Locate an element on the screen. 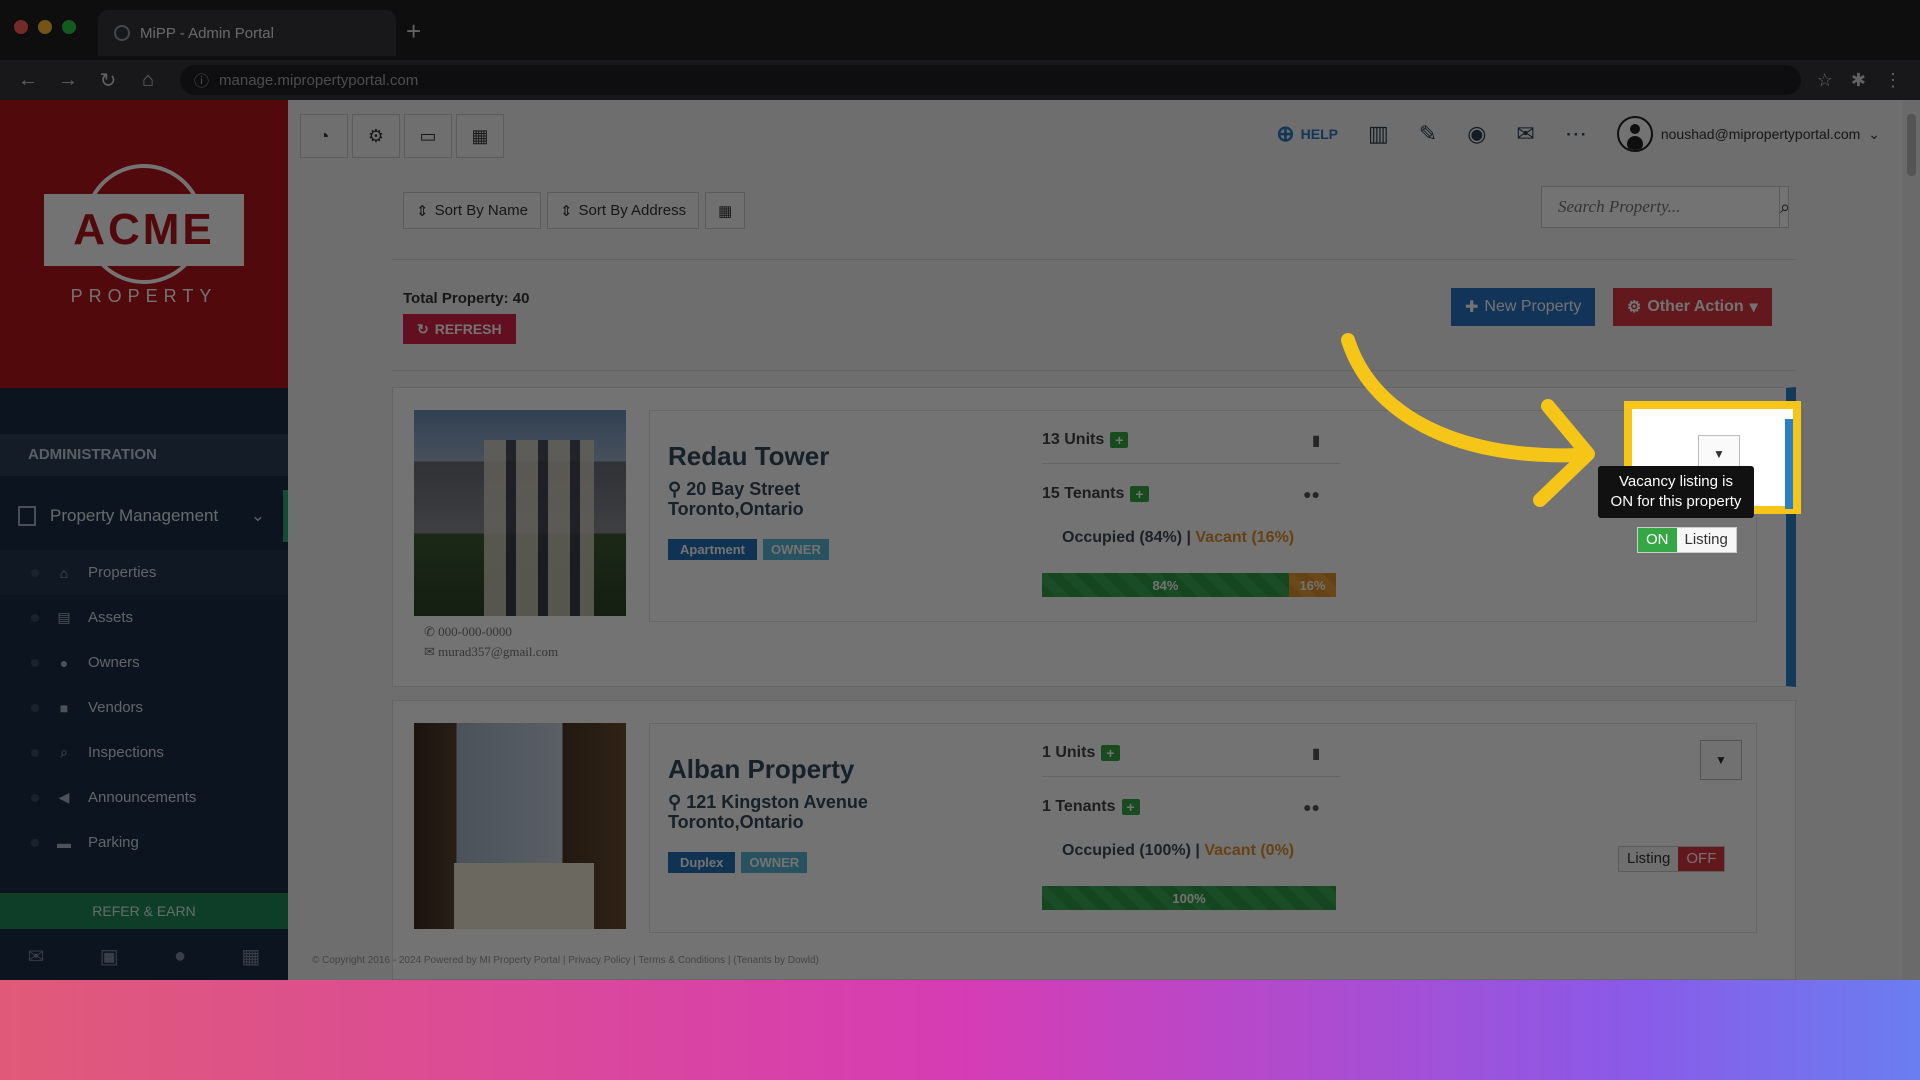 This screenshot has height=1080, width=1920. new-tab-button: + is located at coordinates (413, 31).